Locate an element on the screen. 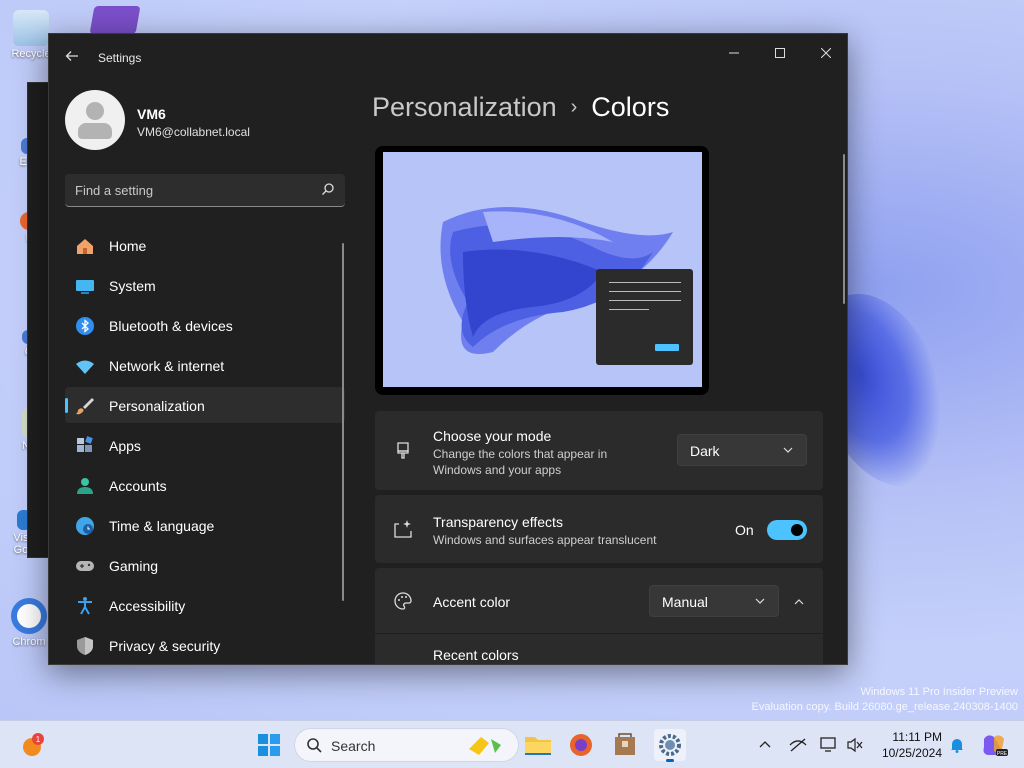  maximize-icon is located at coordinates (780, 53).